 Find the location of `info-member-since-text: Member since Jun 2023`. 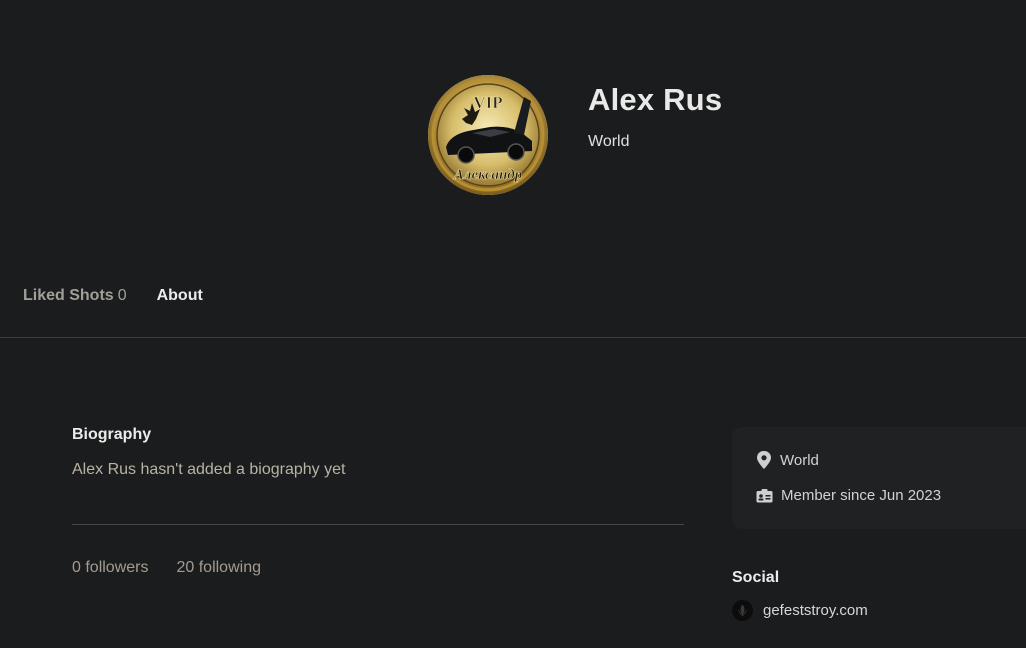

info-member-since-text: Member since Jun 2023 is located at coordinates (861, 495).